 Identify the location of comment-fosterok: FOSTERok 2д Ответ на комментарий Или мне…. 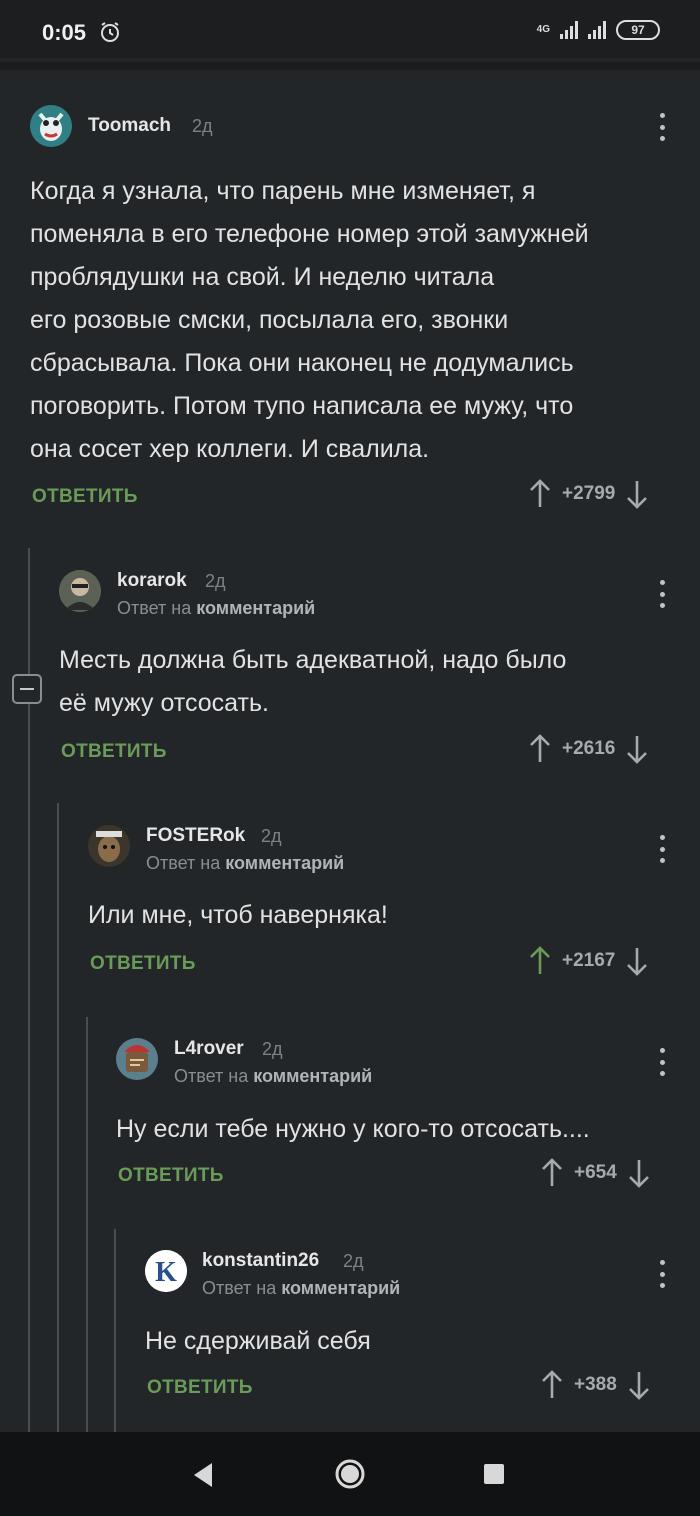
(383, 905).